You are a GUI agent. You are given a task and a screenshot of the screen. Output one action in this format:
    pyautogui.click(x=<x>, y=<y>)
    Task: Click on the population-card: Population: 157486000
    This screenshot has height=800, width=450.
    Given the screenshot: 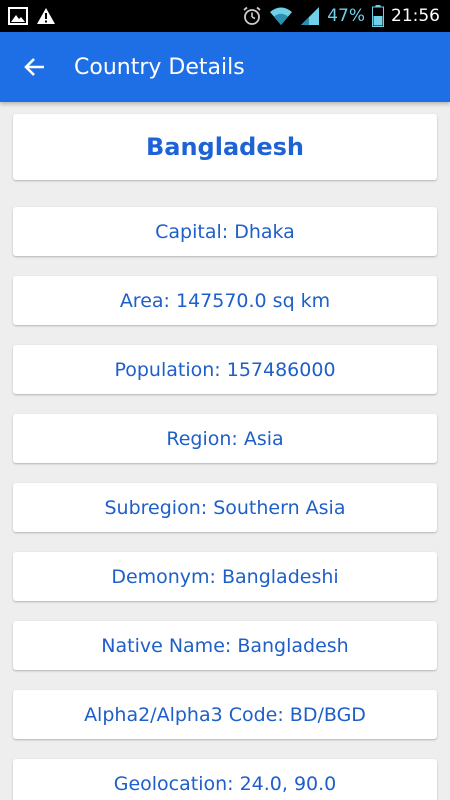 What is the action you would take?
    pyautogui.click(x=225, y=369)
    